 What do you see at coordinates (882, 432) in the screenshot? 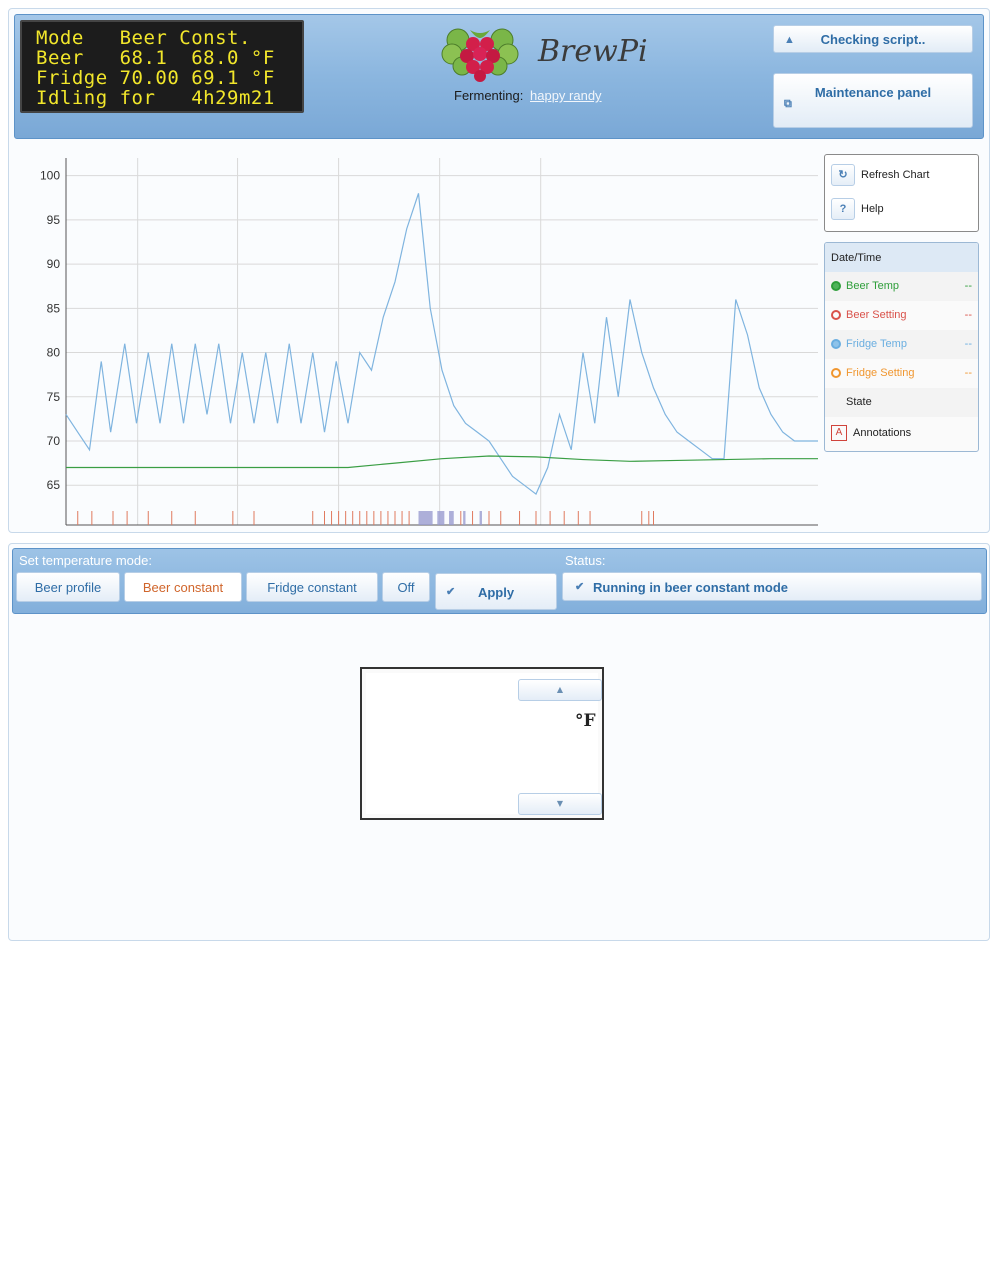
I see `legend-label: Annotations` at bounding box center [882, 432].